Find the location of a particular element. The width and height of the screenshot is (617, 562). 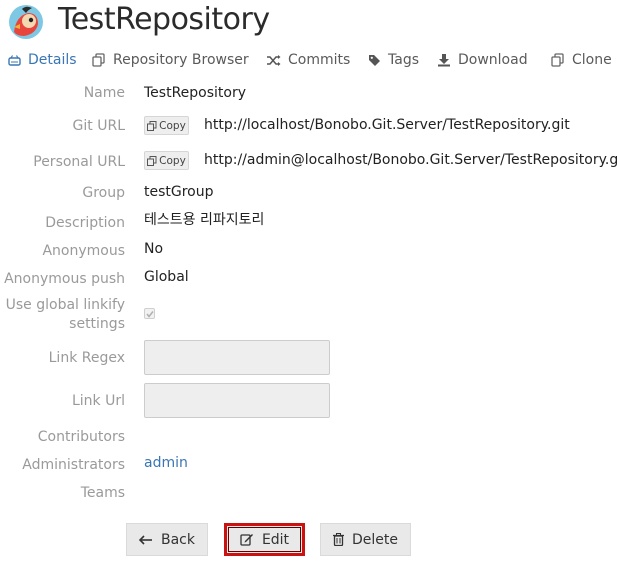

tab-label: Repository Browser is located at coordinates (181, 60).